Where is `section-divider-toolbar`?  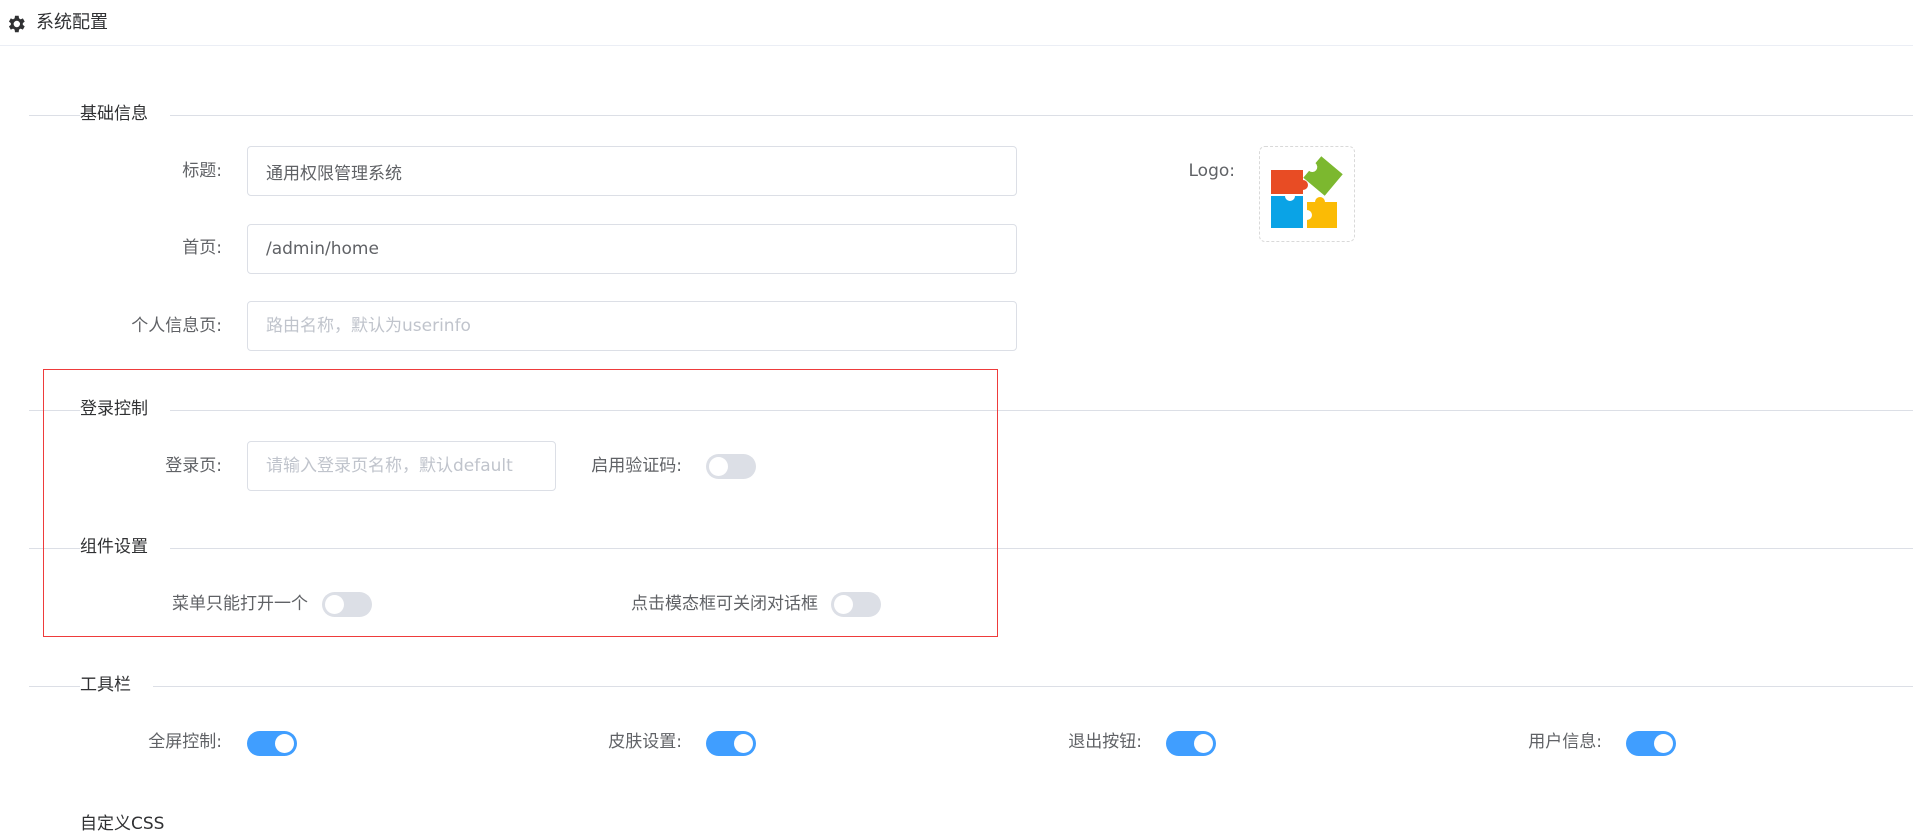 section-divider-toolbar is located at coordinates (971, 686).